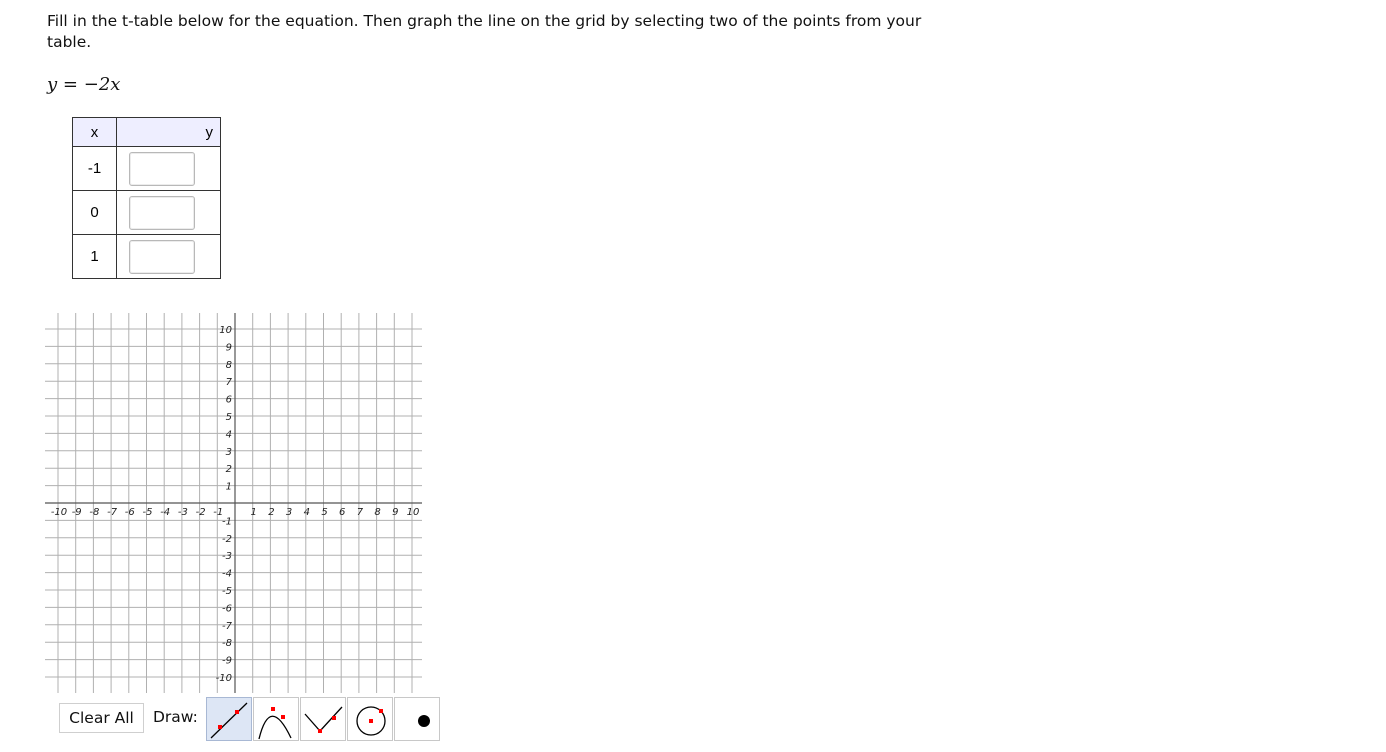 Image resolution: width=1386 pixels, height=752 pixels. Describe the element at coordinates (229, 382) in the screenshot. I see `y-tick-label: 7` at that location.